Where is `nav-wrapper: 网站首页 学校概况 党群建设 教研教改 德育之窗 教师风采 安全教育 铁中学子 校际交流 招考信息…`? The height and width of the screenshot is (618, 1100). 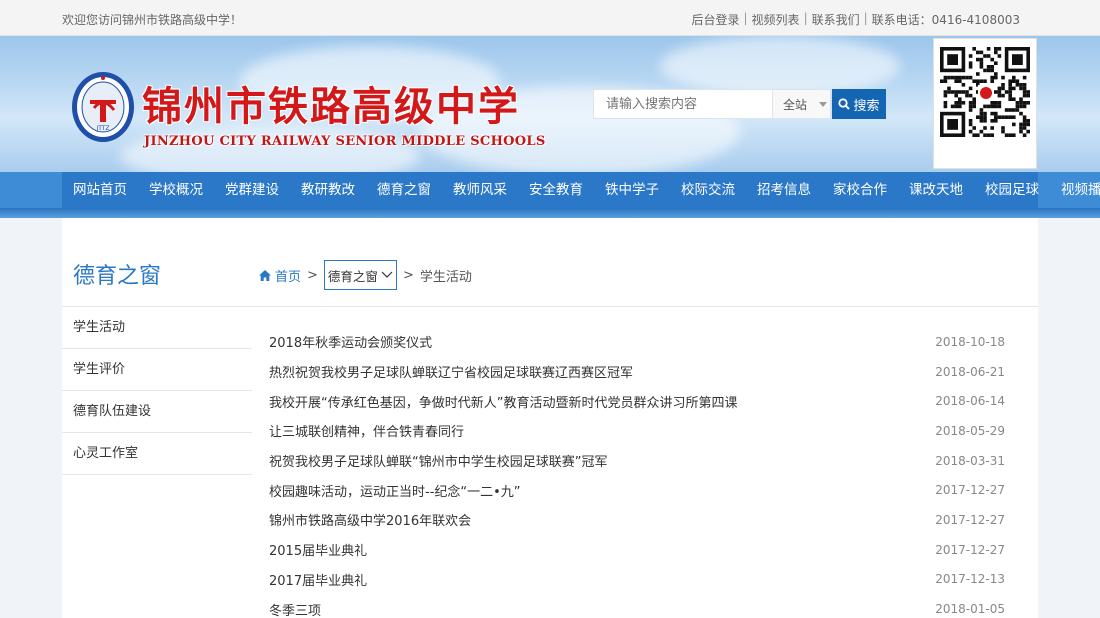
nav-wrapper: 网站首页 学校概况 党群建设 教研教改 德育之窗 教师风采 安全教育 铁中学子 校际交流 招考信息… is located at coordinates (550, 195).